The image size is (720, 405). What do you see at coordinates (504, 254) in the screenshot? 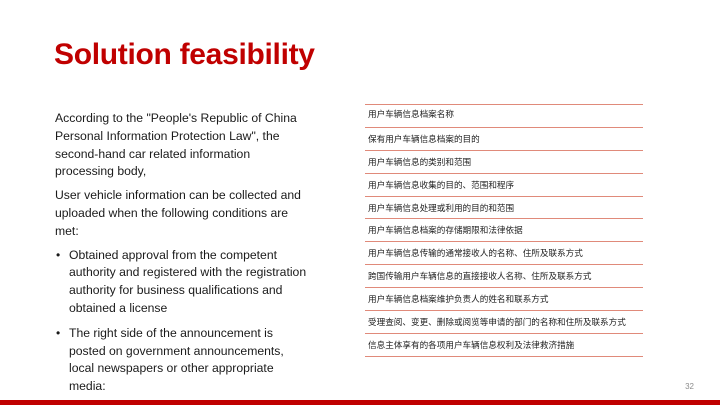
I see `table-row: 用户车辆信息传输的通常接收人的名称、住所及联系方式` at bounding box center [504, 254].